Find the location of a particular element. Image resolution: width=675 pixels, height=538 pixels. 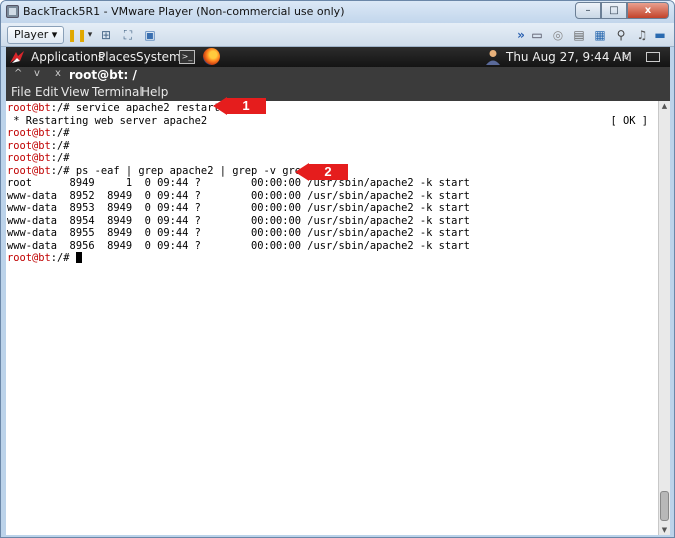

terminal-window-title: root@bt: / is located at coordinates (103, 75).